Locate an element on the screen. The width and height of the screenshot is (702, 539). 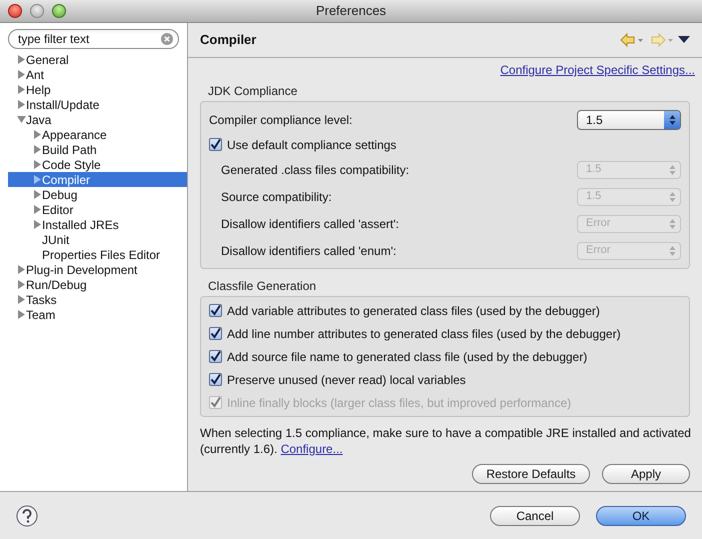
action-button: Apply is located at coordinates (646, 474).